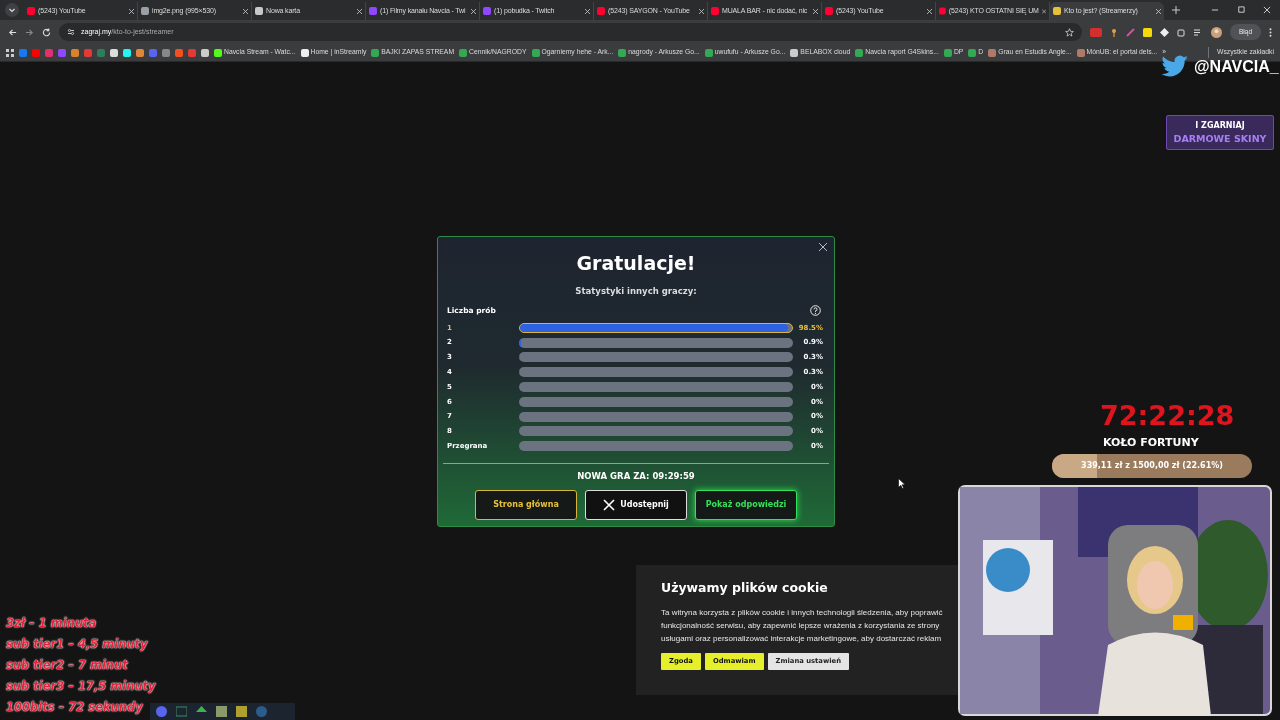 The image size is (1280, 720). What do you see at coordinates (67, 665) in the screenshot?
I see `rate-text: sub tier2 – 7 minut` at bounding box center [67, 665].